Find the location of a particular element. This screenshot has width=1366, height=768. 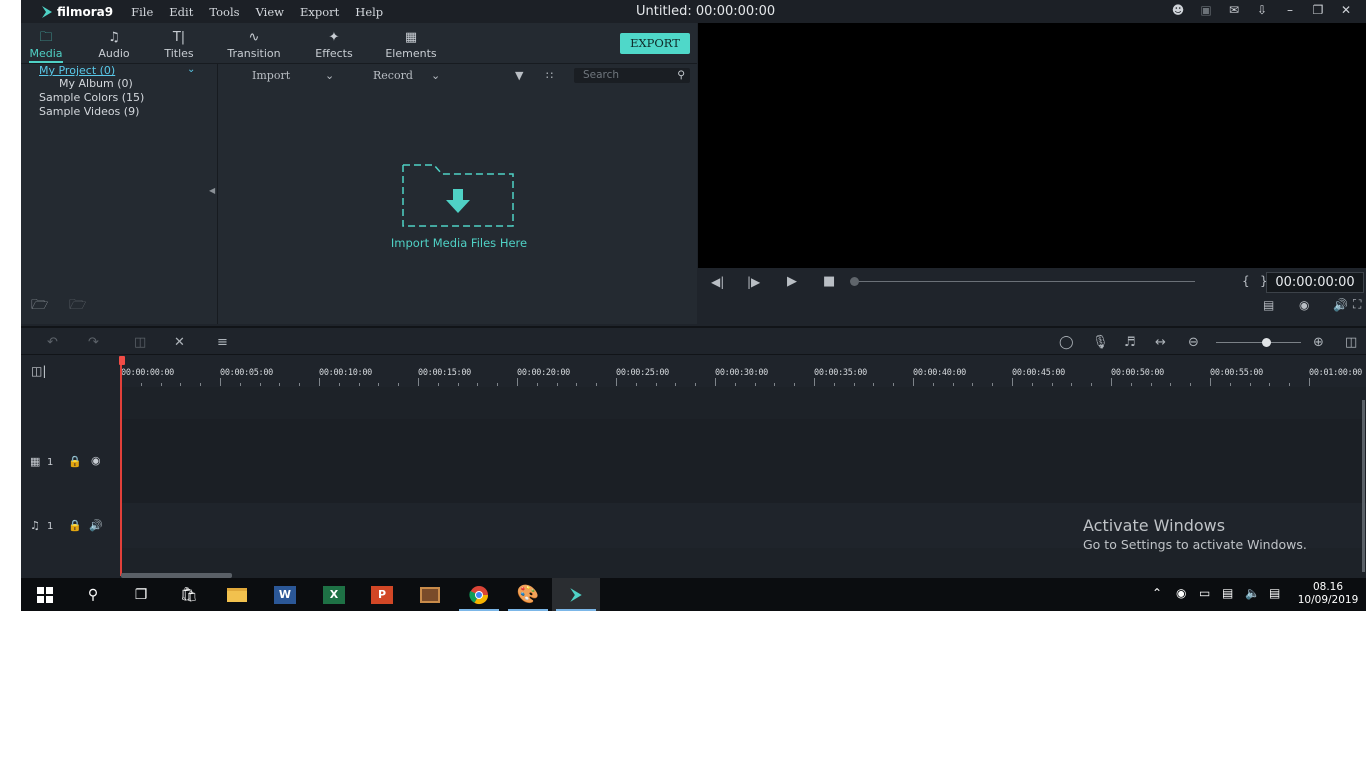

minimize-icon: – is located at coordinates (1290, 10).